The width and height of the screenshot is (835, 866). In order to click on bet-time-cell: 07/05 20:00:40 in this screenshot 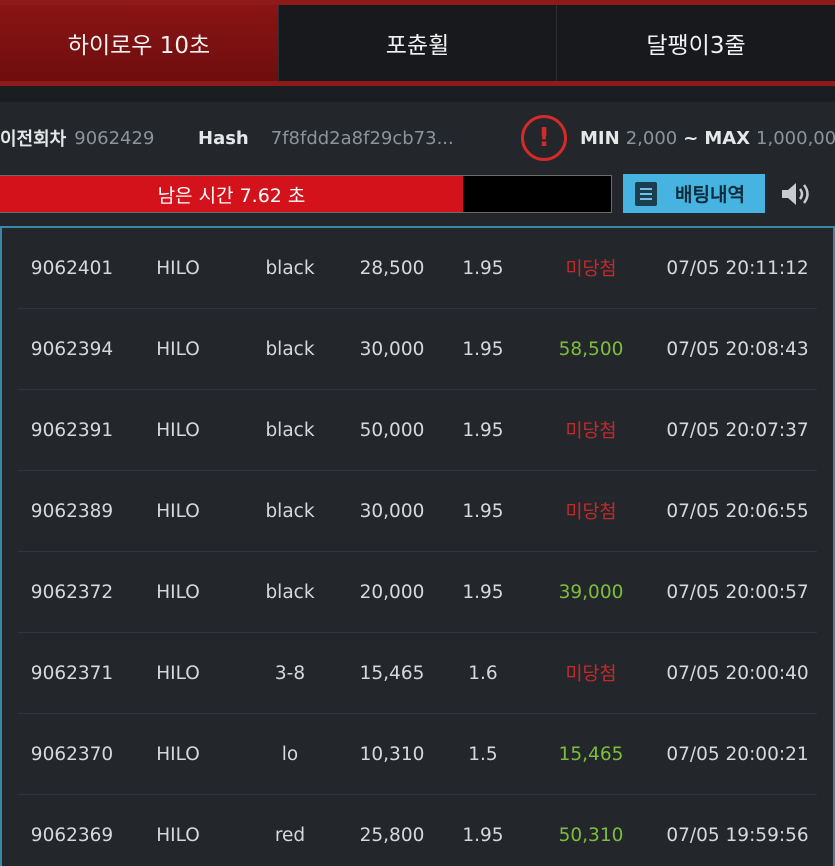, I will do `click(737, 673)`.